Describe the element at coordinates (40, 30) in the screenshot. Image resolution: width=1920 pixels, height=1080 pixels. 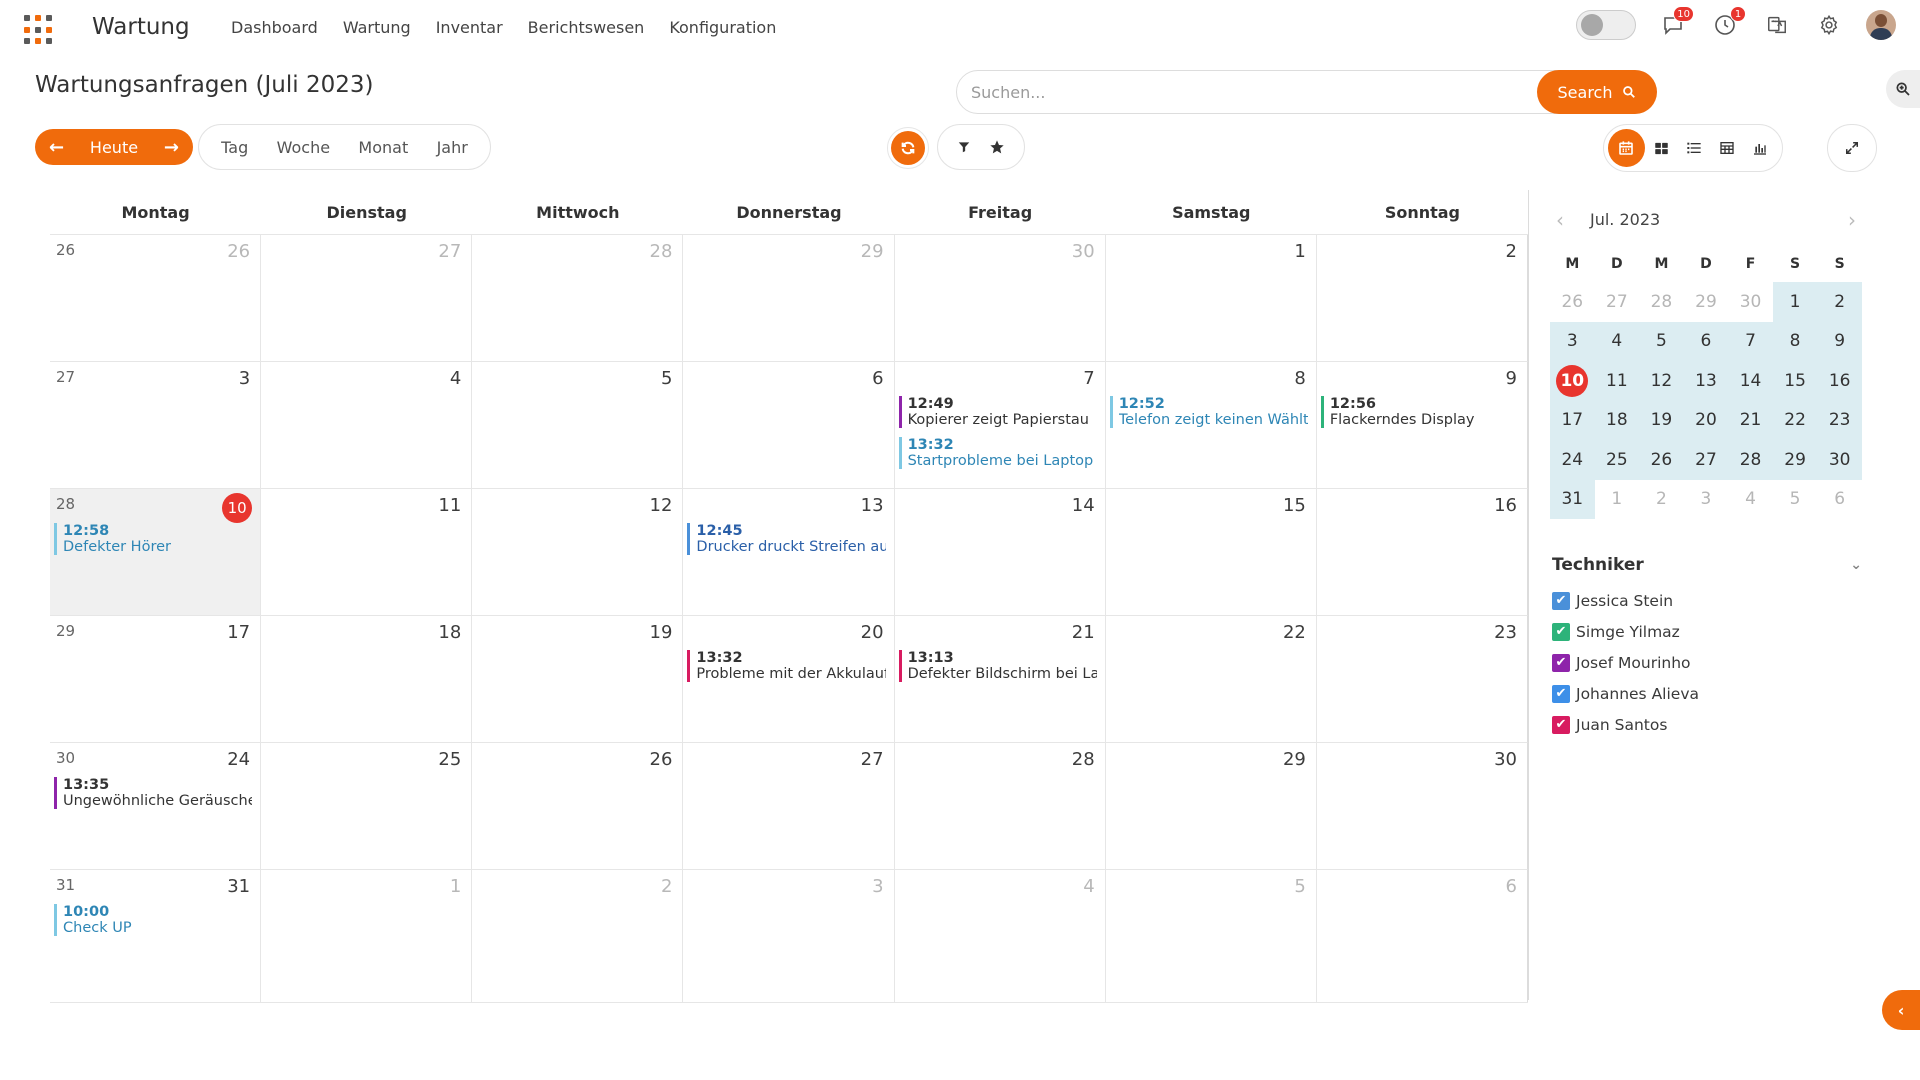
I see `apps-grid-icon` at that location.